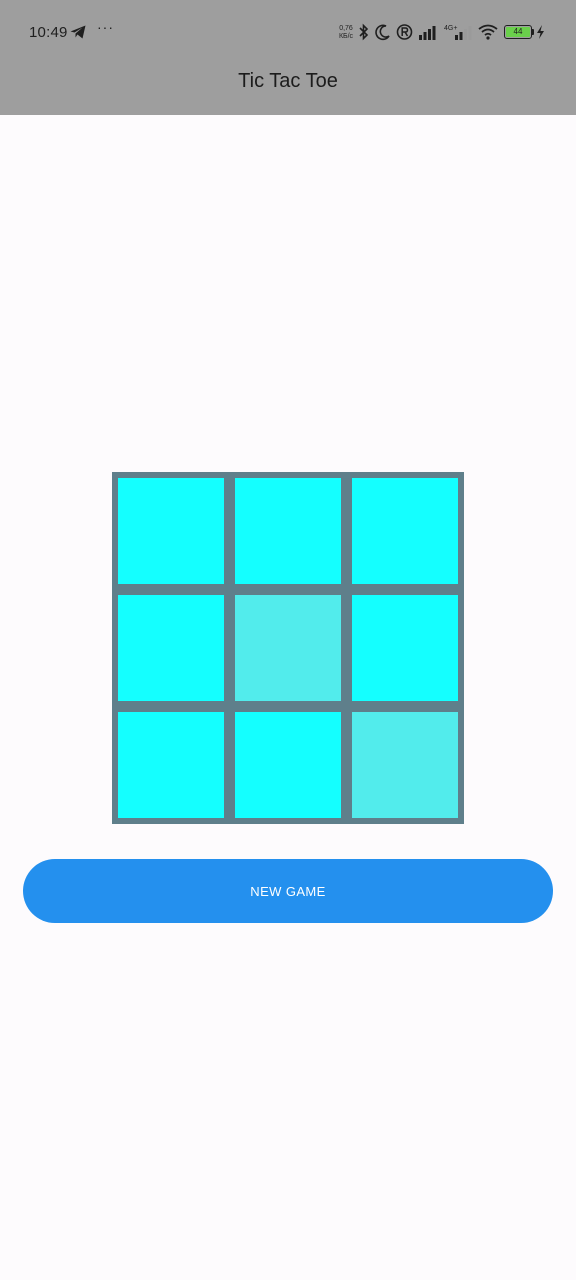 This screenshot has height=1280, width=576. Describe the element at coordinates (450, 28) in the screenshot. I see `network-type-label: 4G+` at that location.